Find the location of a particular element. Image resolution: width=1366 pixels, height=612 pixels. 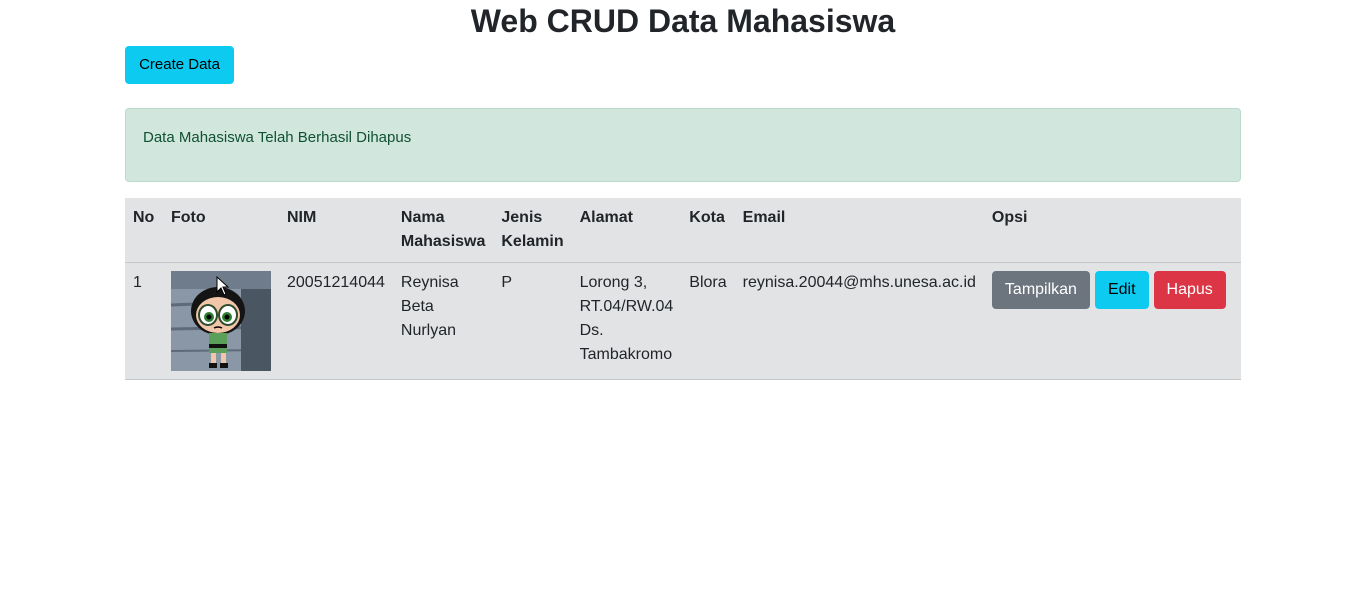

action-buttons: Tampilkan Edit Hapus is located at coordinates (1112, 290).